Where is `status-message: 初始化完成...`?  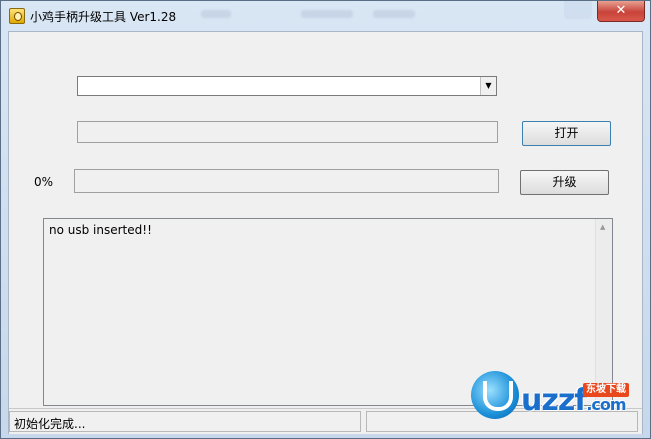
status-message: 初始化完成... is located at coordinates (50, 424).